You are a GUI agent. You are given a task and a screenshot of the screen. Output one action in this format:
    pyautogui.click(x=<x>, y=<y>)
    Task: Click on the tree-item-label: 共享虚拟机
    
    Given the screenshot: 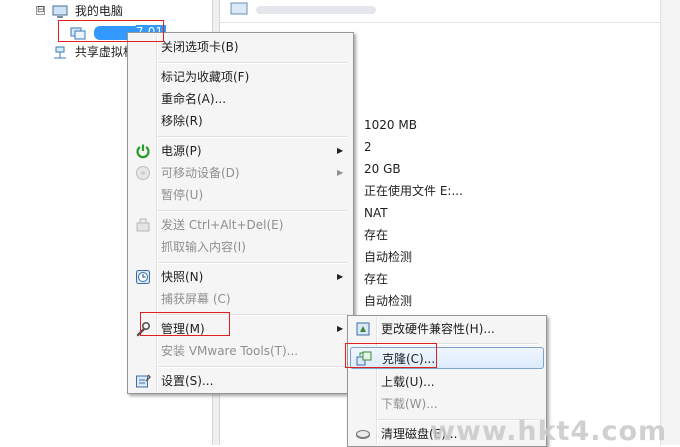 What is the action you would take?
    pyautogui.click(x=104, y=52)
    